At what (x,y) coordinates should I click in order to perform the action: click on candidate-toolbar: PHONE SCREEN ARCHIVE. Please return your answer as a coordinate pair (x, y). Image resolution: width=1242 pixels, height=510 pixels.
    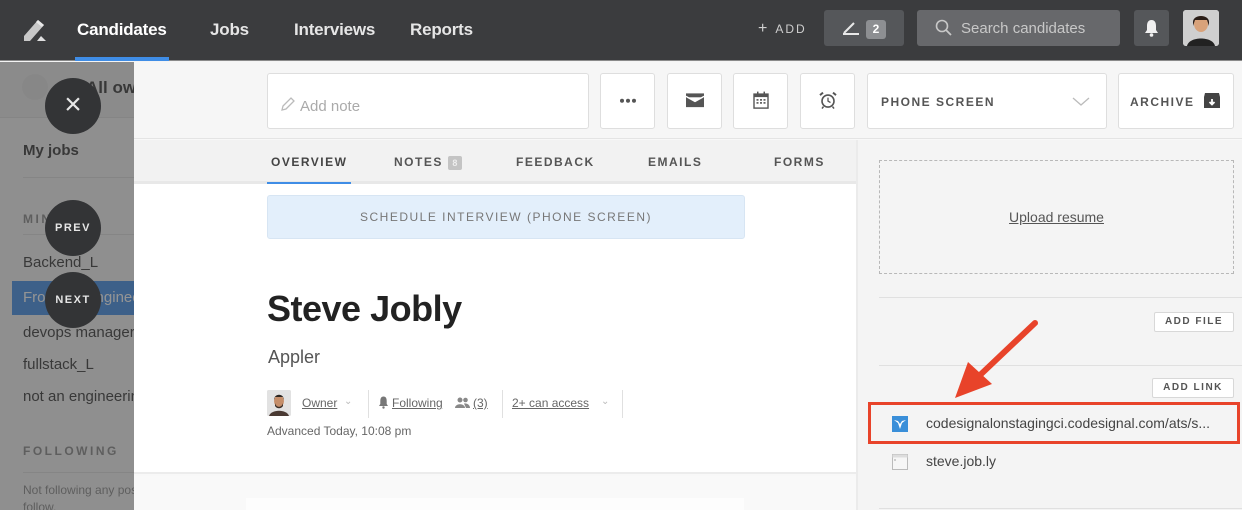
    Looking at the image, I should click on (688, 100).